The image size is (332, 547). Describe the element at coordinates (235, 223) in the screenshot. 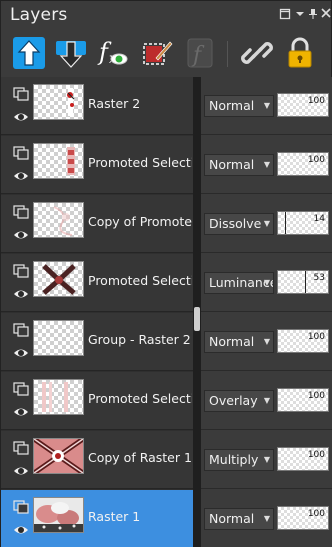

I see `blend-mode-value: Dissolve` at that location.